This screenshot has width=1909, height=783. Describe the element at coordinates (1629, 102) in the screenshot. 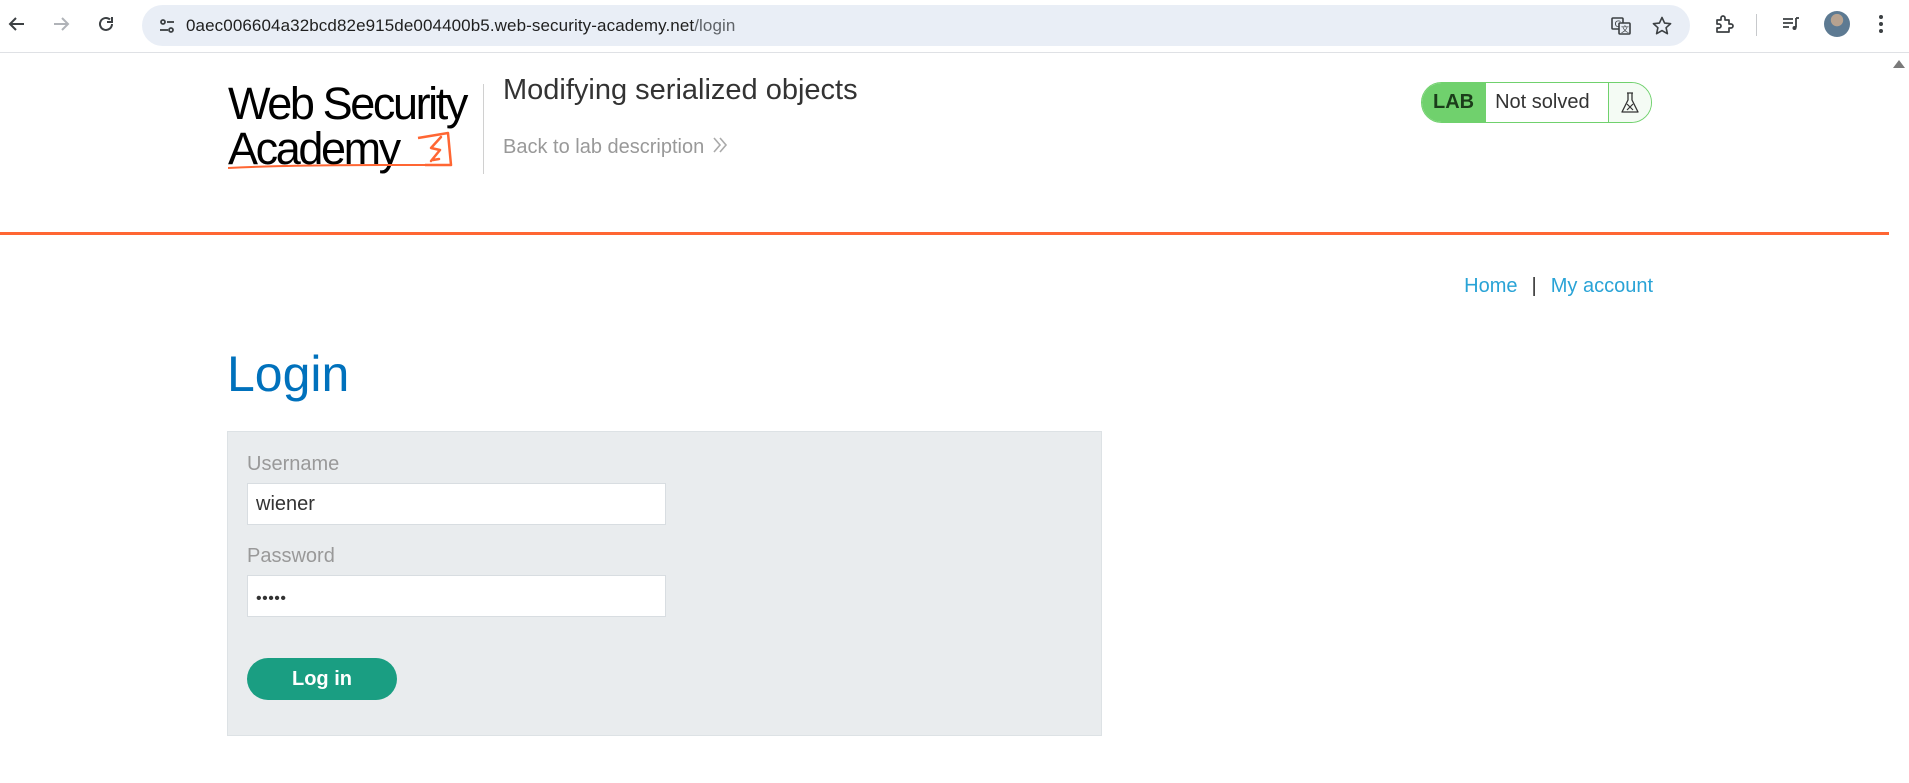

I see `flask-icon` at that location.